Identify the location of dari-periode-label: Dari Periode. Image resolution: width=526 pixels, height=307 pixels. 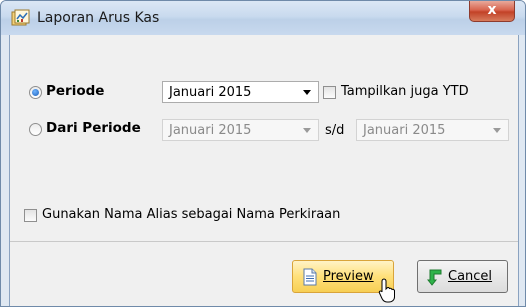
(93, 128).